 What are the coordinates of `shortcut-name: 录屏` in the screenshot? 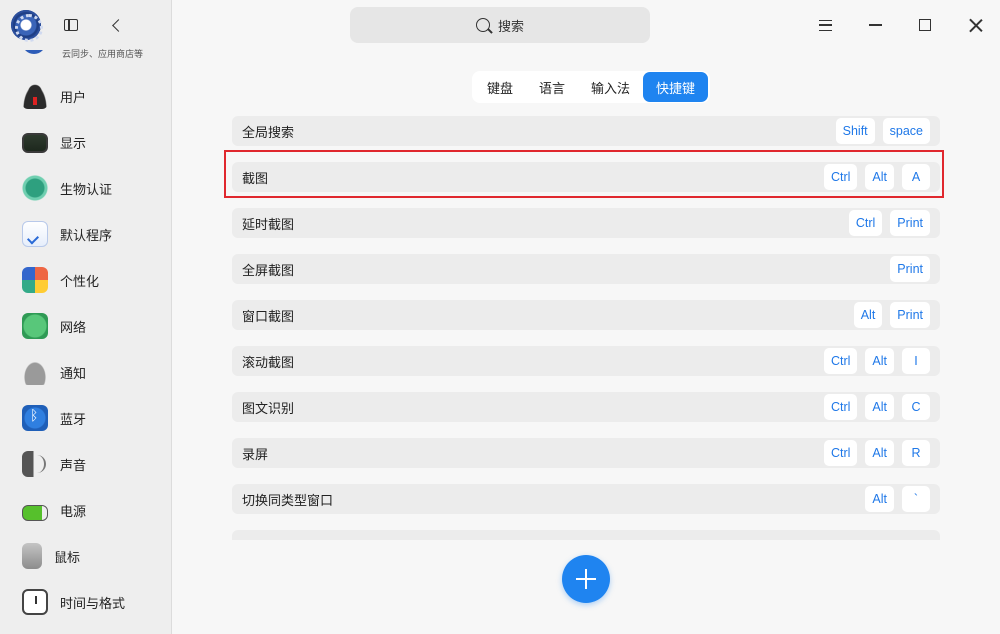 It's located at (255, 455).